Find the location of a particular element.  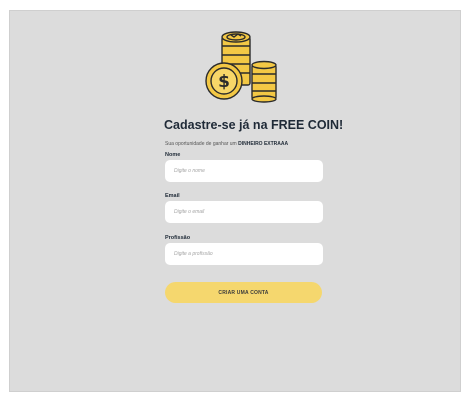

profession-input is located at coordinates (244, 254).